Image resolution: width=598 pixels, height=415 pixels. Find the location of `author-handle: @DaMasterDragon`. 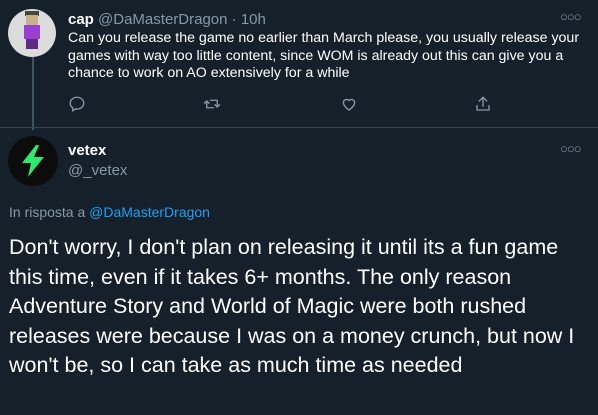

author-handle: @DaMasterDragon is located at coordinates (162, 19).